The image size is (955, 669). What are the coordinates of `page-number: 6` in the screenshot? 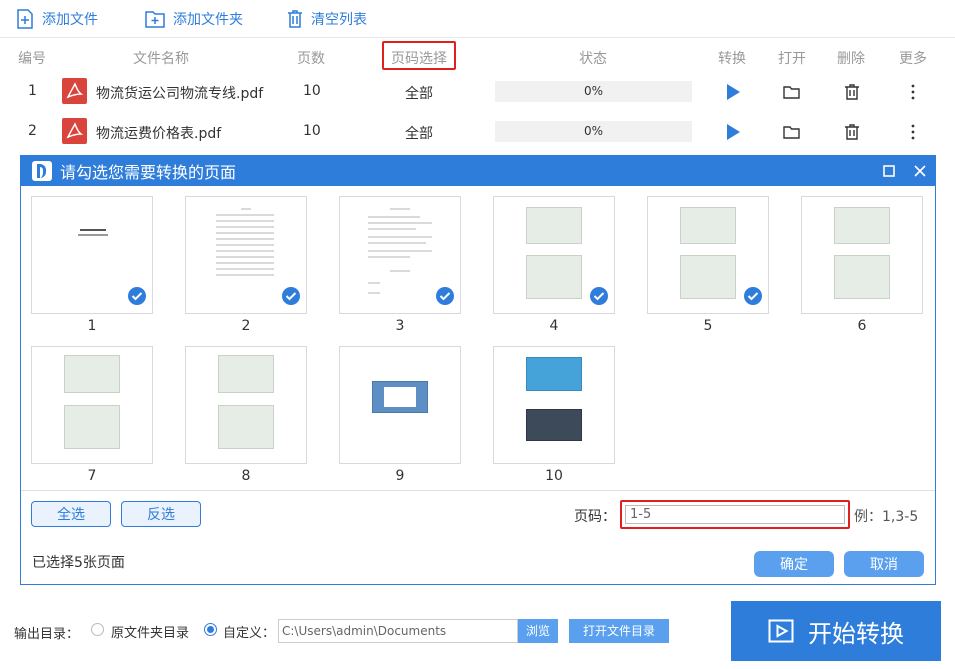 It's located at (862, 326).